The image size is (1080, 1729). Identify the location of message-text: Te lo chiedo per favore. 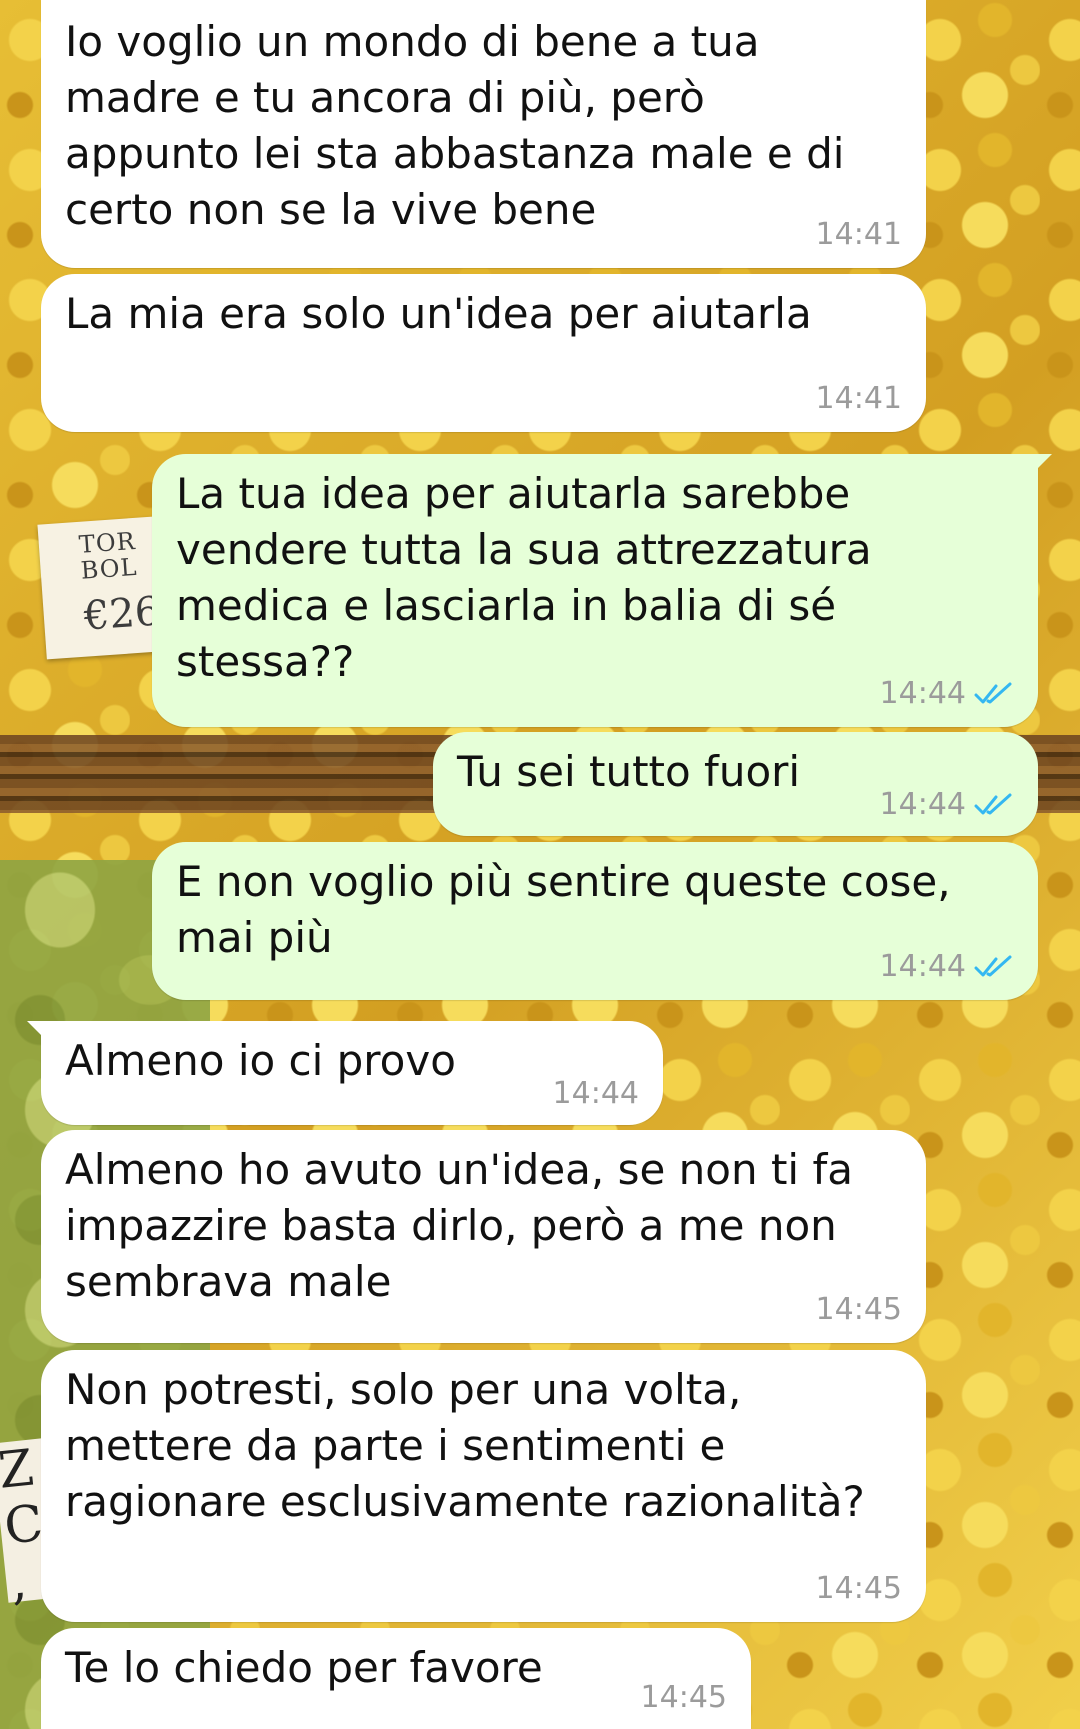
(304, 1667).